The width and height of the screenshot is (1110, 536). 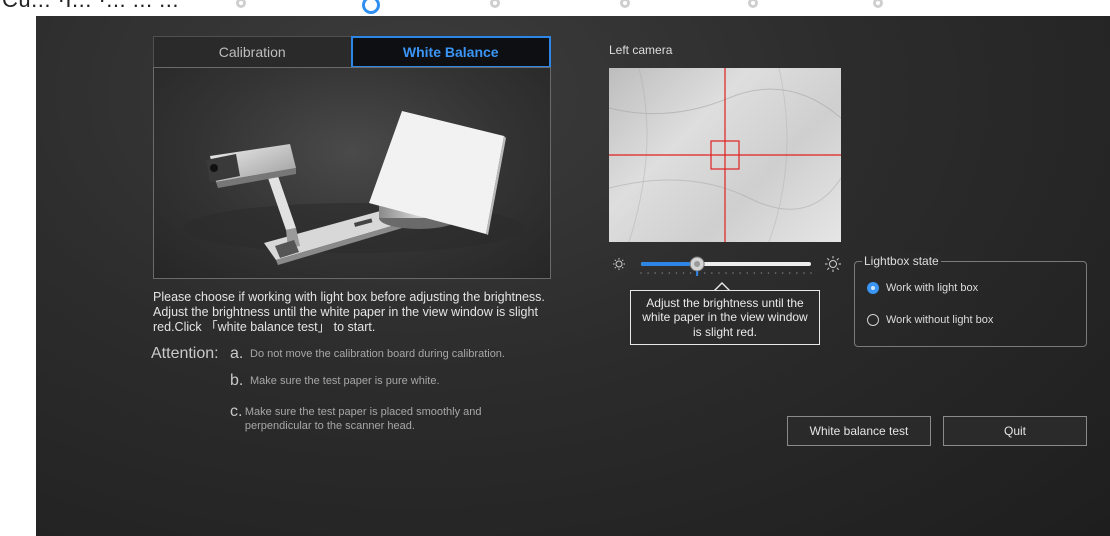 What do you see at coordinates (371, 7) in the screenshot?
I see `step-dot-2-active` at bounding box center [371, 7].